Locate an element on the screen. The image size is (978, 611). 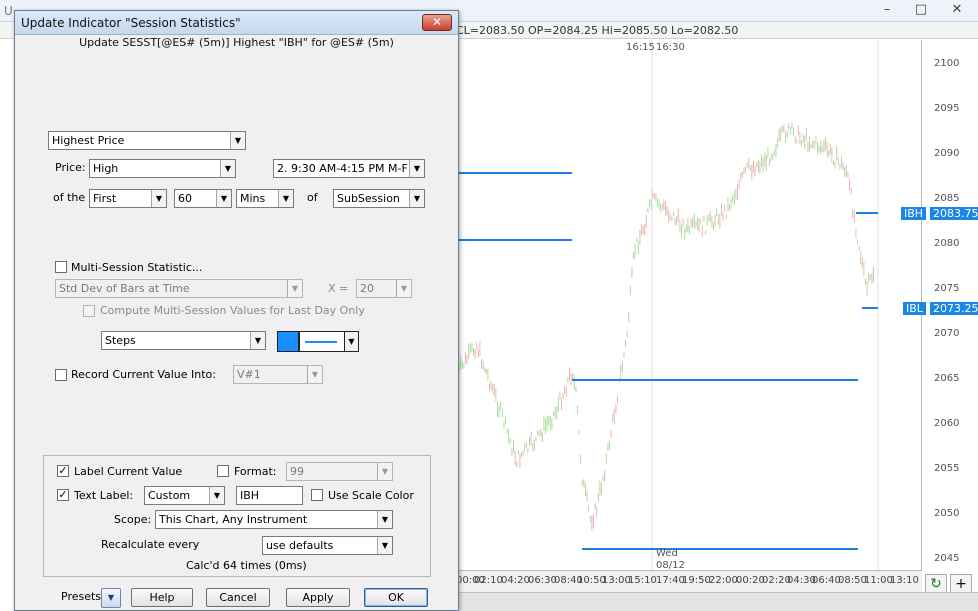
session-select: 2. 9:30 AM-4:15 PM M-F ▼ is located at coordinates (349, 168).